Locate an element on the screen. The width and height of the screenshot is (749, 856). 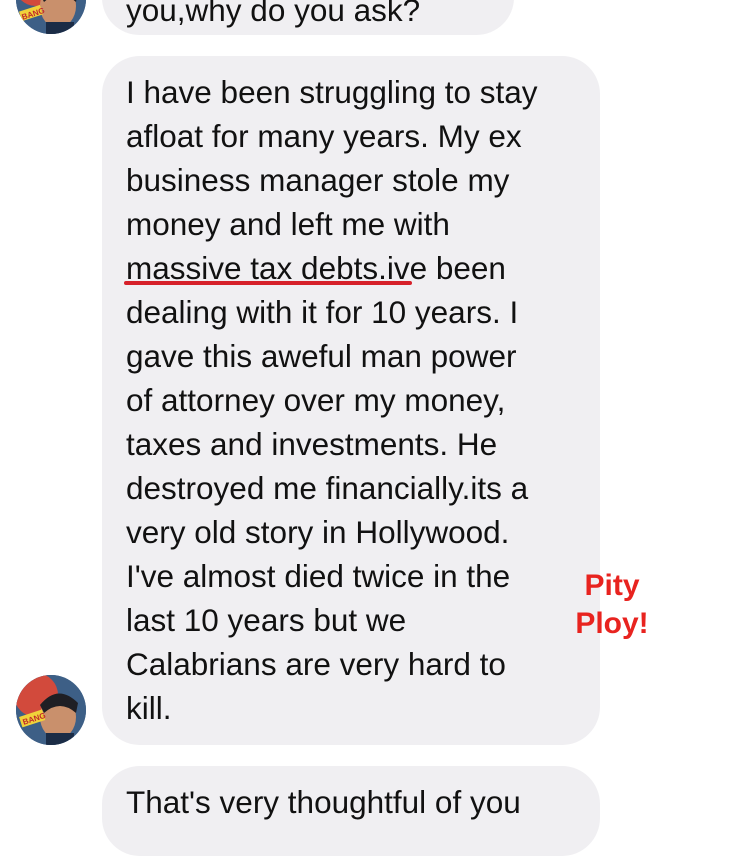
message-line-1: I have been struggling to stay is located at coordinates (332, 92).